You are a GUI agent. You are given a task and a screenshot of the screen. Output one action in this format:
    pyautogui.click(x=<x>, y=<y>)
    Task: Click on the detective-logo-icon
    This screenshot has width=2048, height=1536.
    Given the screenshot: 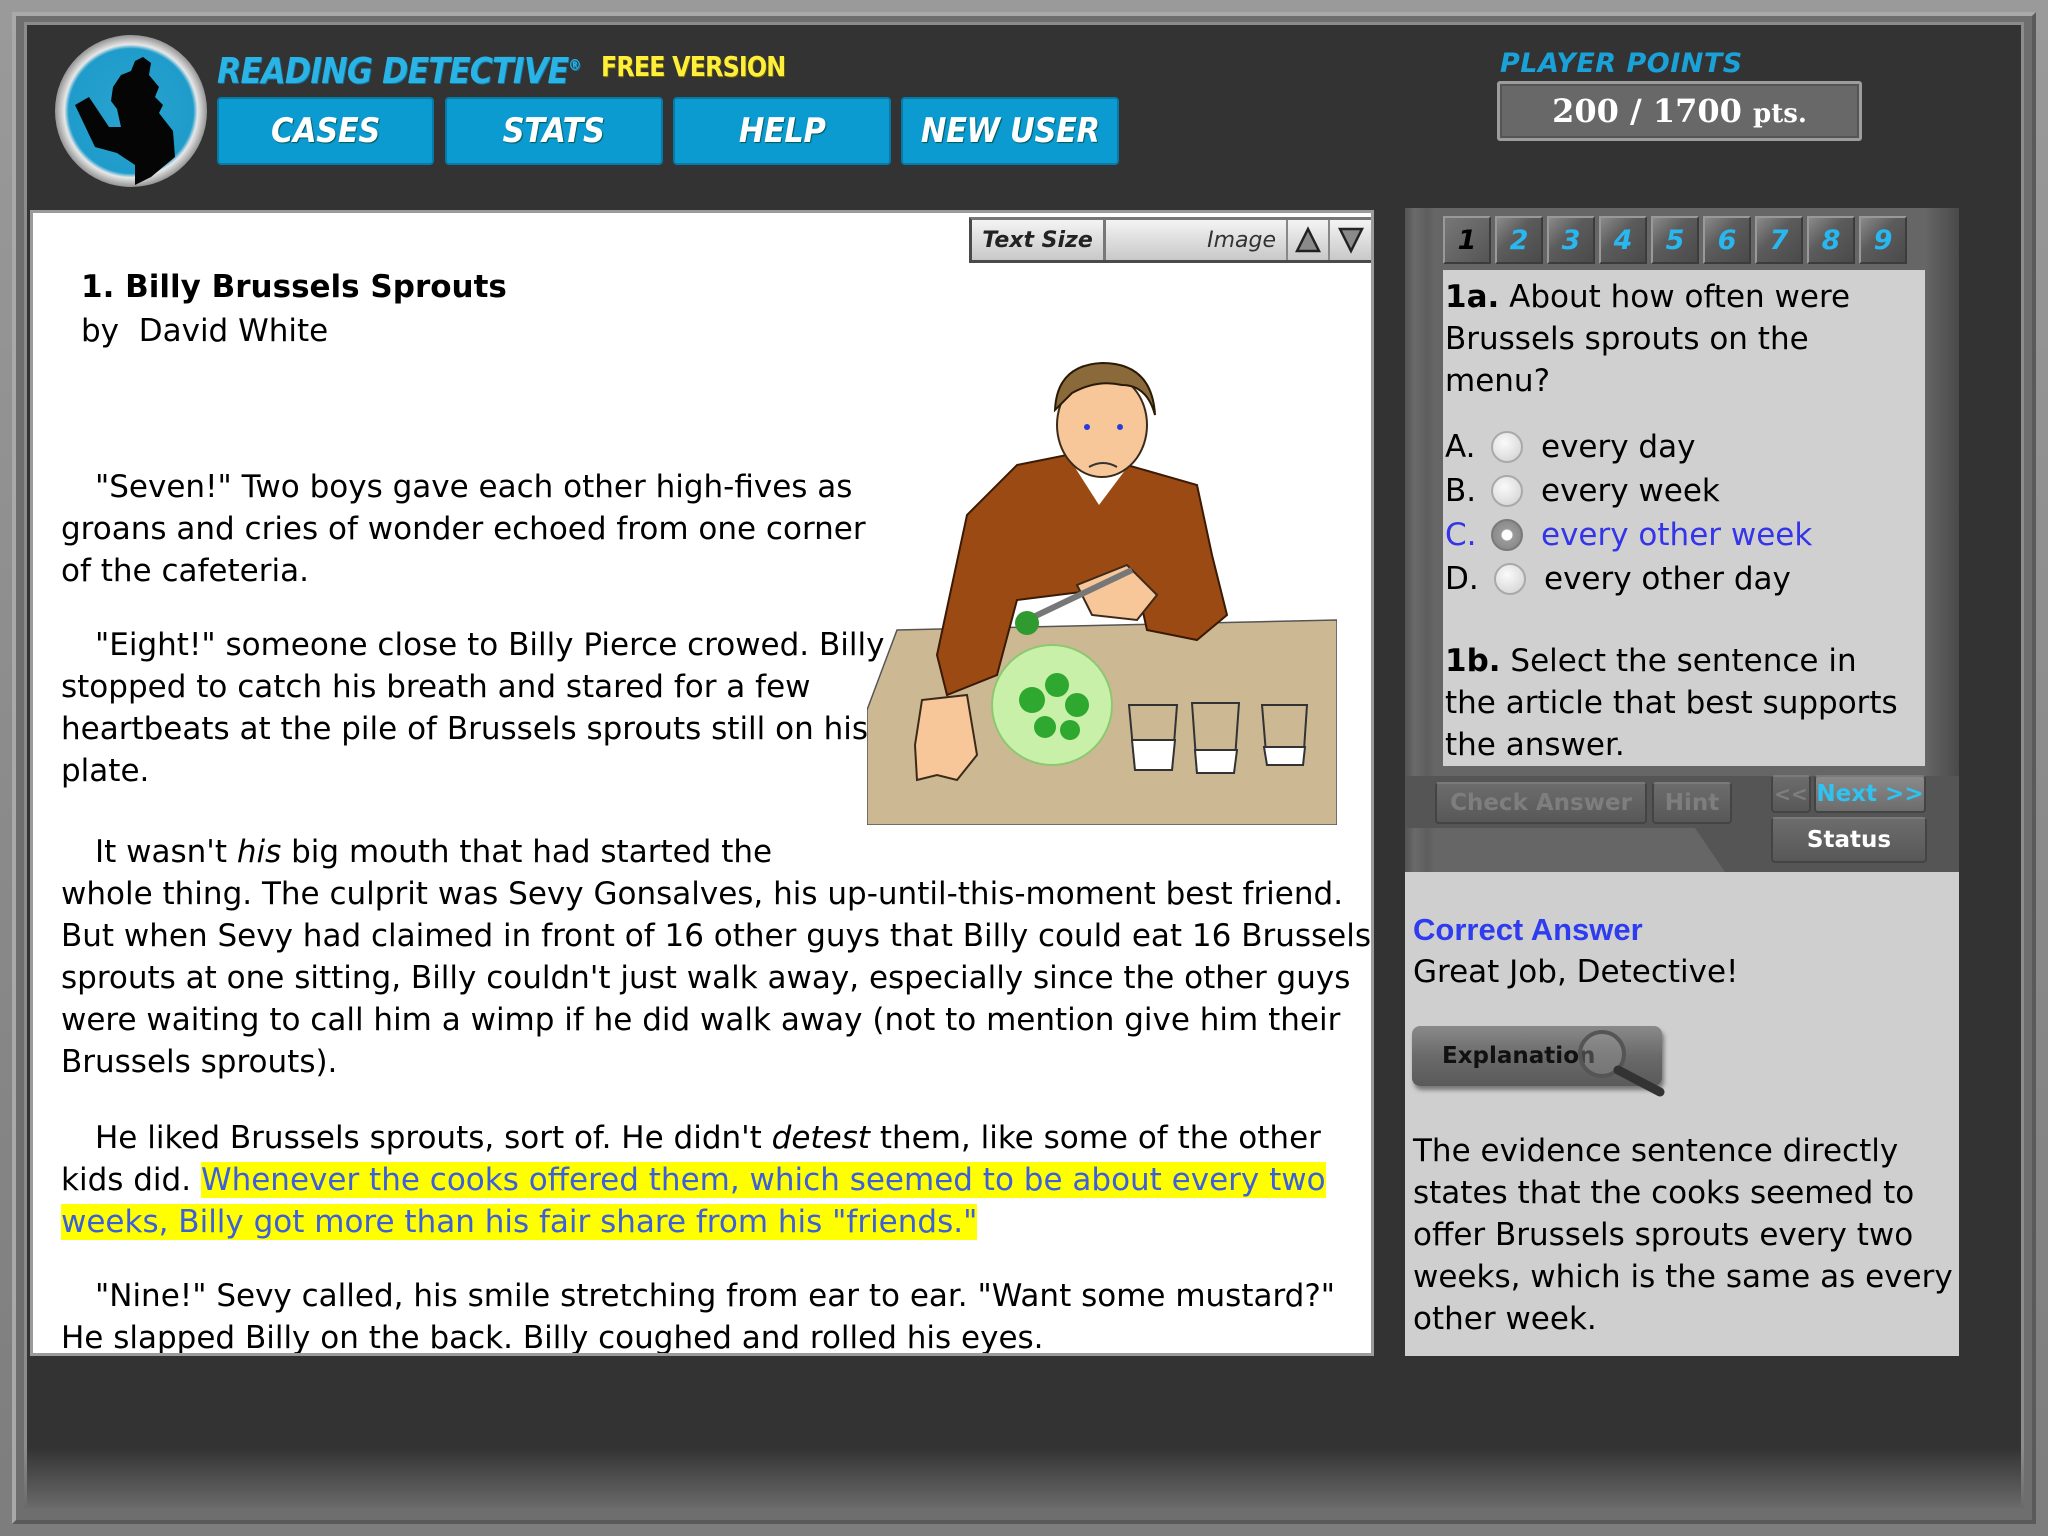 What is the action you would take?
    pyautogui.click(x=131, y=111)
    